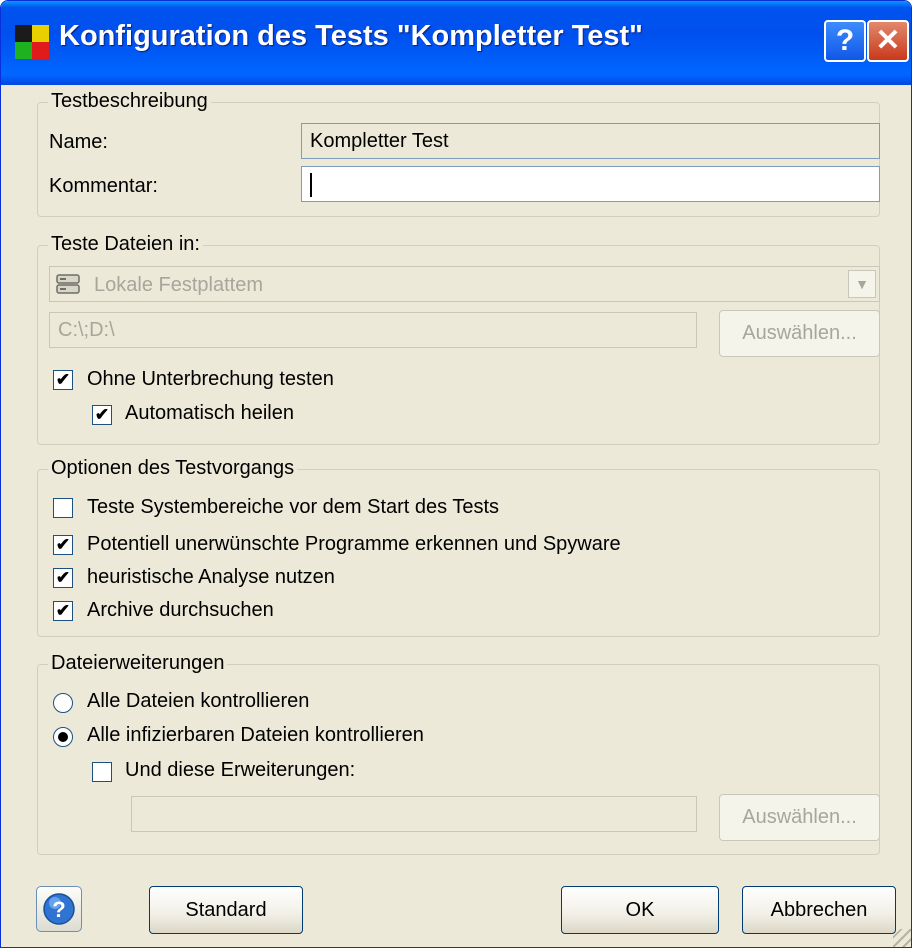 This screenshot has height=950, width=914. What do you see at coordinates (103, 186) in the screenshot?
I see `kommentar-label: Kommentar:` at bounding box center [103, 186].